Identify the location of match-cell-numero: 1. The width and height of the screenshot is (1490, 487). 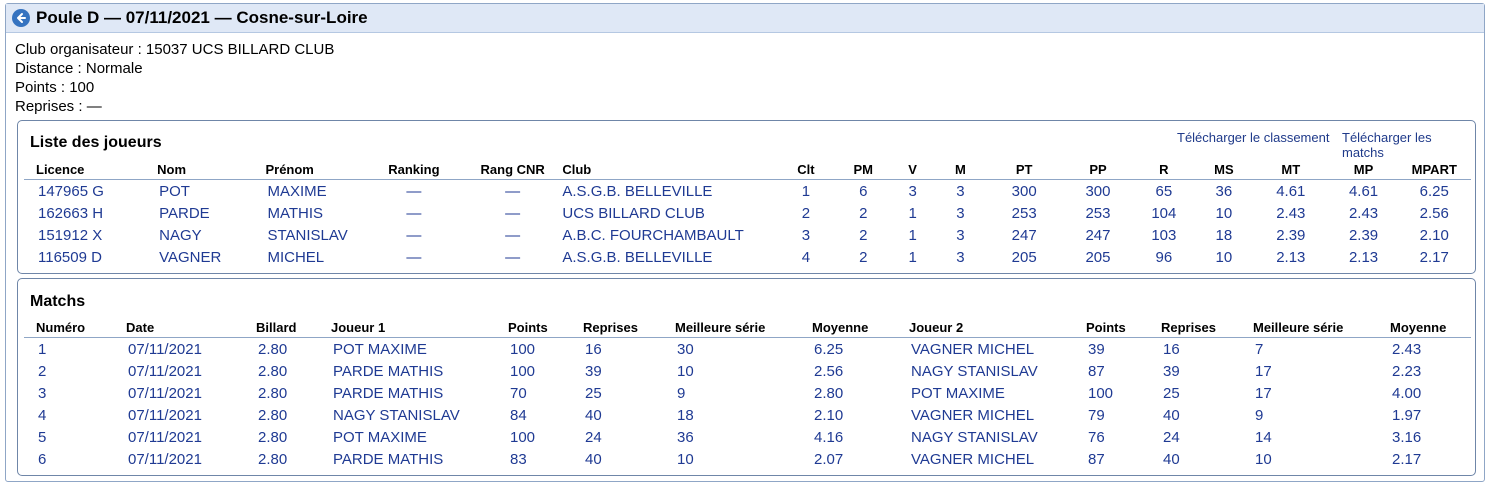
(69, 348).